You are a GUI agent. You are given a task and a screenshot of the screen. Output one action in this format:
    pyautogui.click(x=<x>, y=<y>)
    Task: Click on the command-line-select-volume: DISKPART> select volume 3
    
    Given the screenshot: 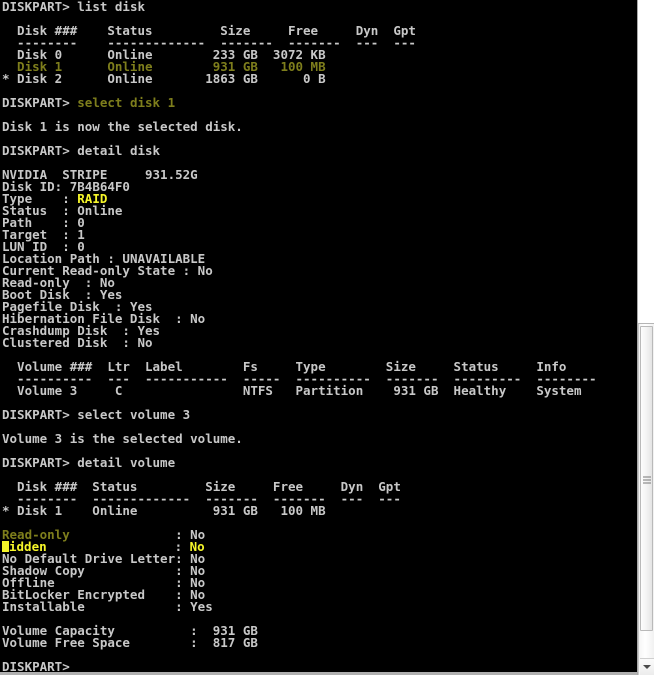 What is the action you would take?
    pyautogui.click(x=319, y=414)
    